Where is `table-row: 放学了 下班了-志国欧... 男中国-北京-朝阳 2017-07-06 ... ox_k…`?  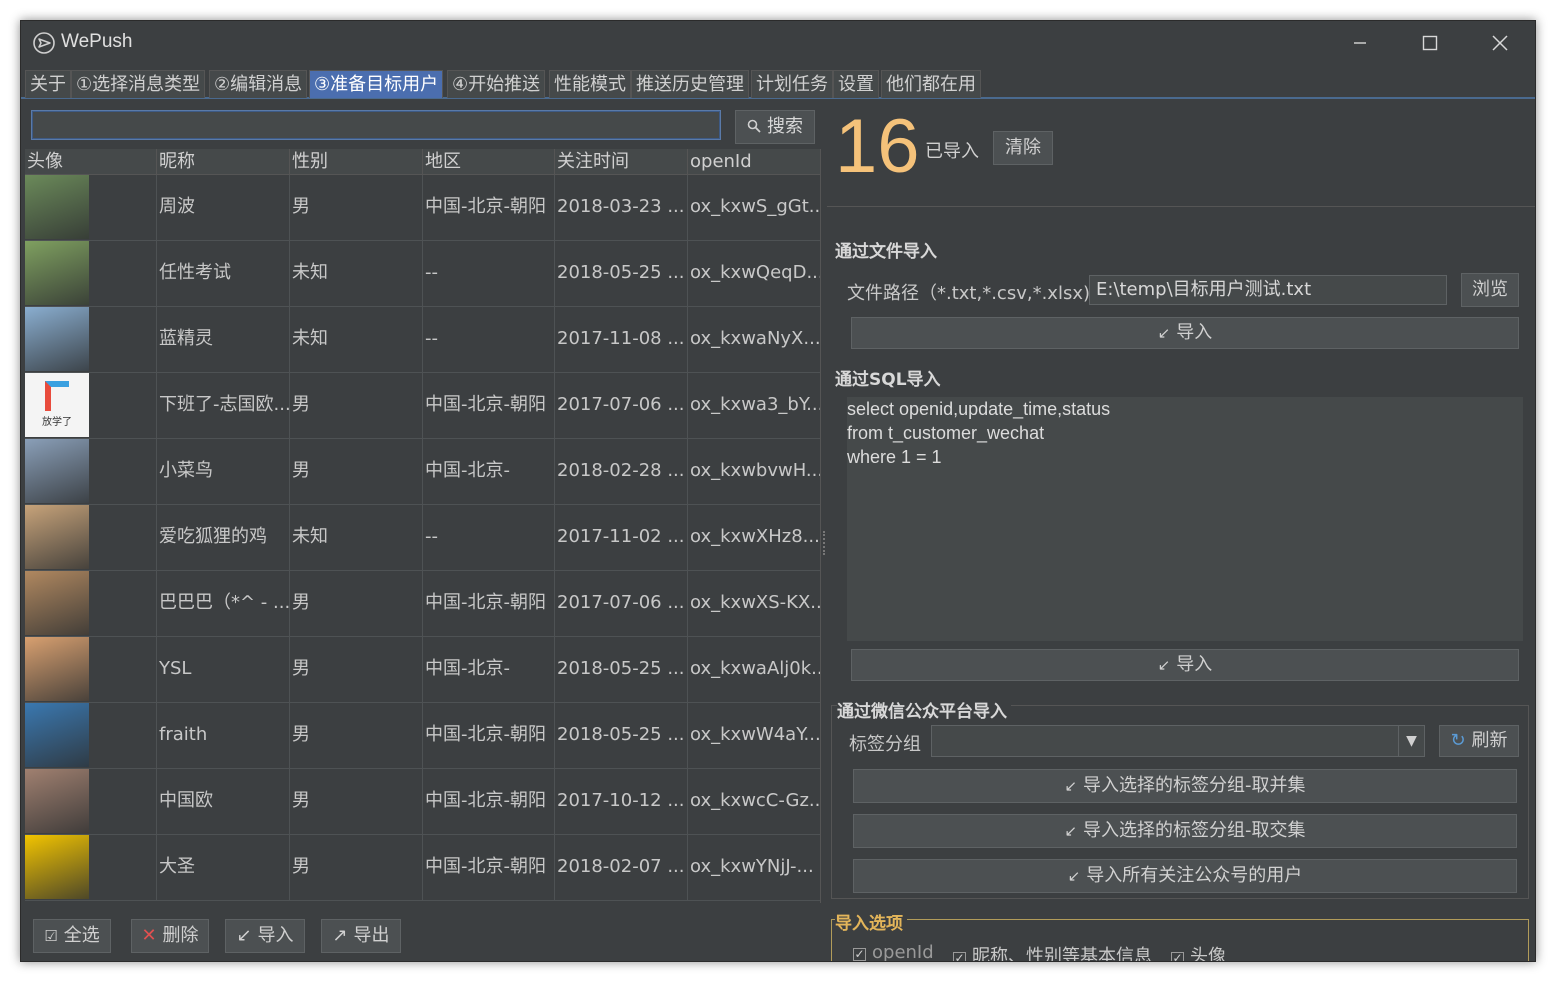
table-row: 放学了 下班了-志国欧... 男中国-北京-朝阳 2017-07-06 ... ox_k… is located at coordinates (422, 406).